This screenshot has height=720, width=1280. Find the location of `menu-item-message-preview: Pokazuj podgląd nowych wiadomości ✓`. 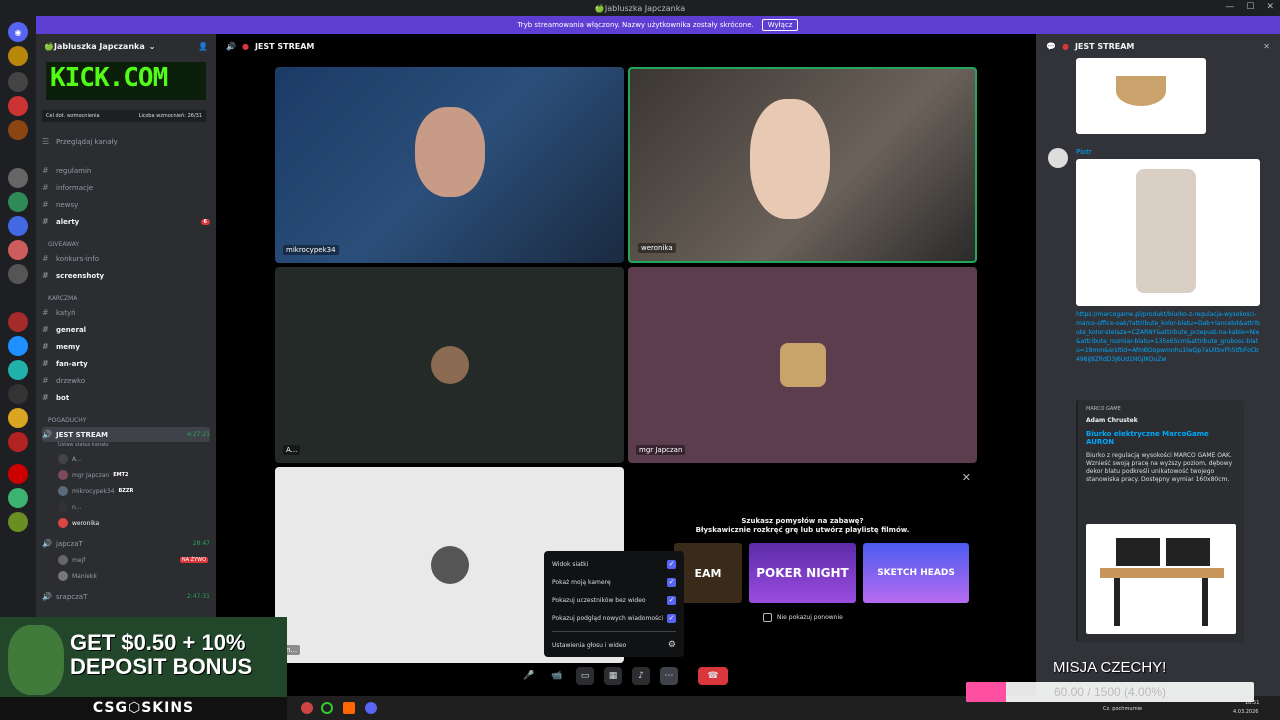

menu-item-message-preview: Pokazuj podgląd nowych wiadomości ✓ is located at coordinates (614, 618).